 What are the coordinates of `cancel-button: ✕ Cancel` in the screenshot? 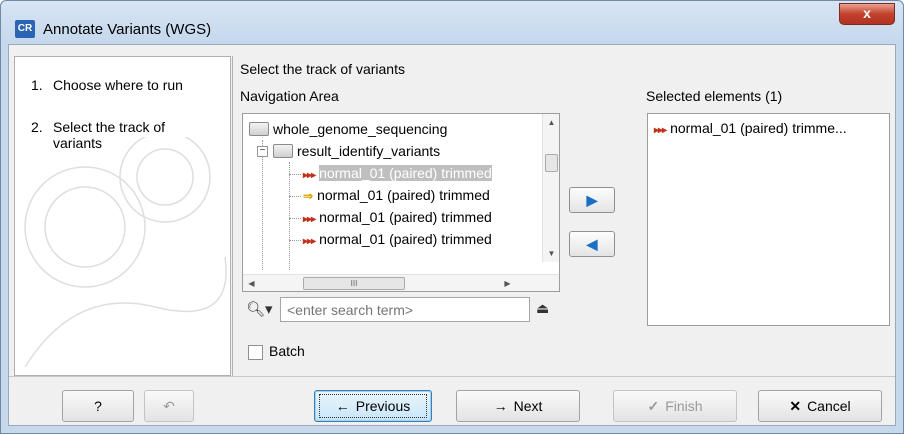 It's located at (820, 406).